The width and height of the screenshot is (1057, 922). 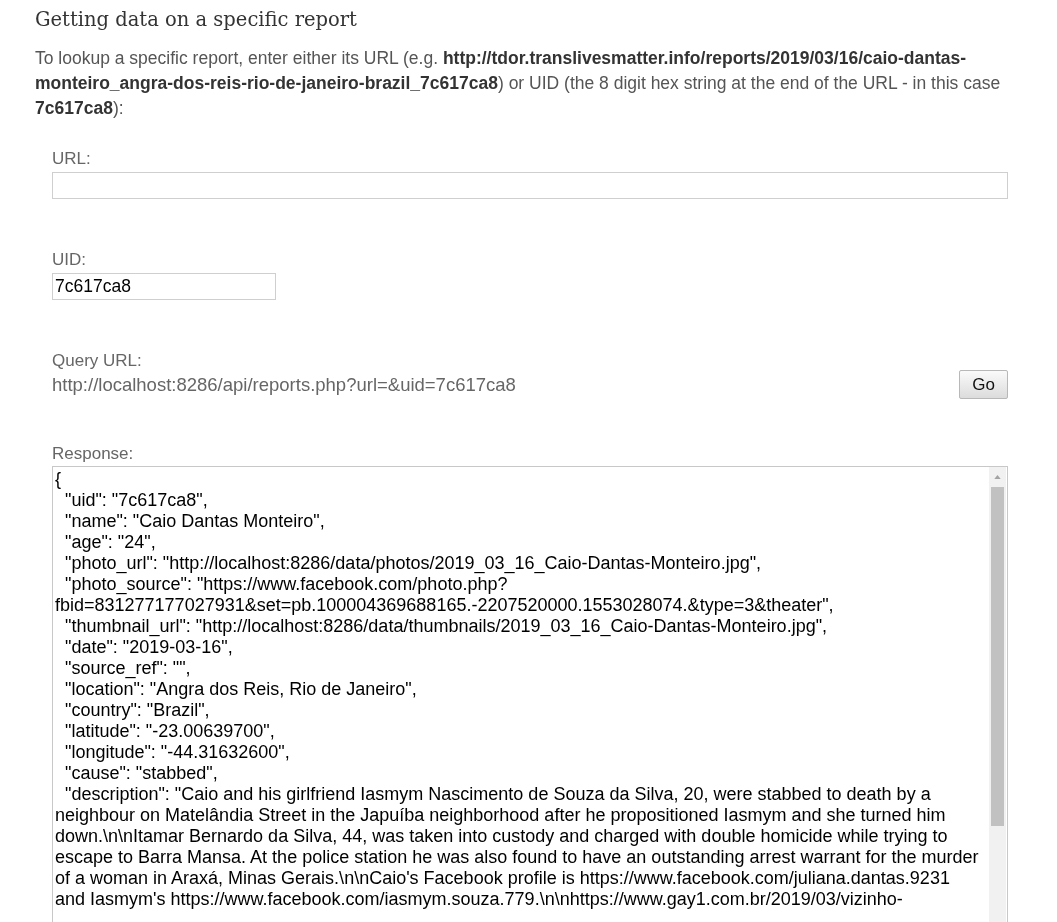 What do you see at coordinates (69, 260) in the screenshot?
I see `uid-label: UID:` at bounding box center [69, 260].